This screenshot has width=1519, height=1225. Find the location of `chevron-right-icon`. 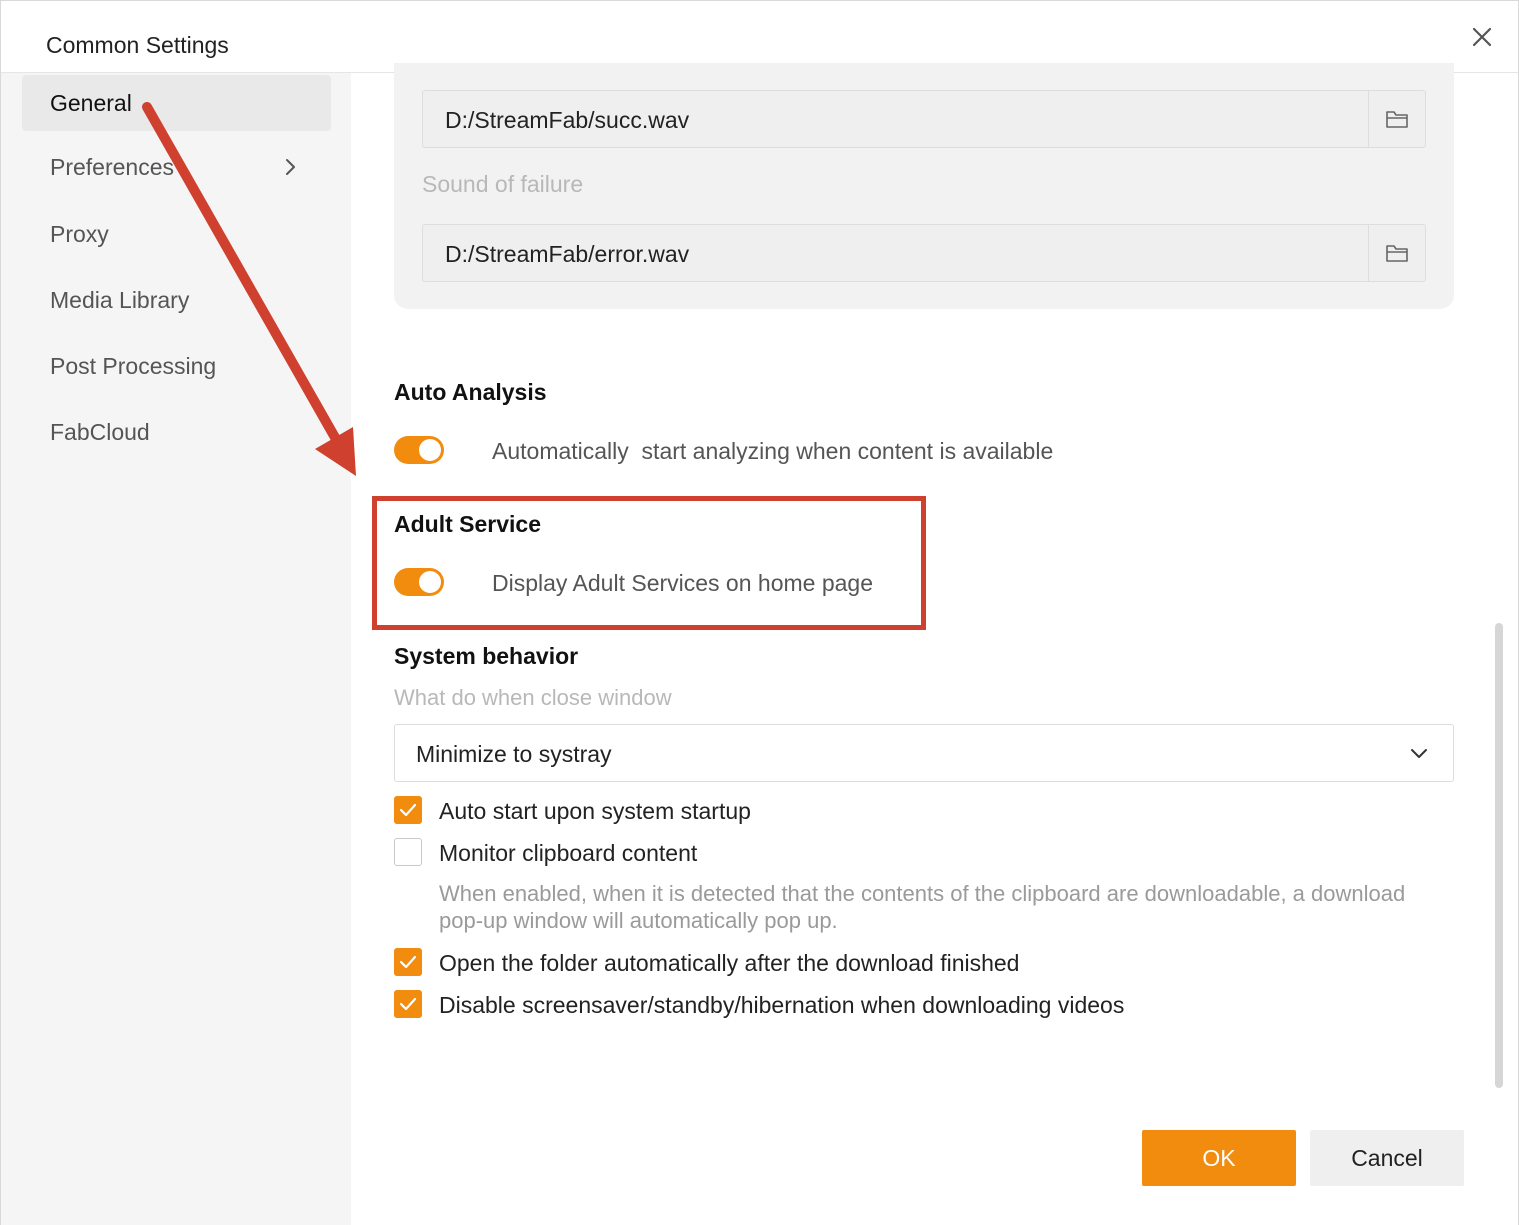

chevron-right-icon is located at coordinates (290, 167).